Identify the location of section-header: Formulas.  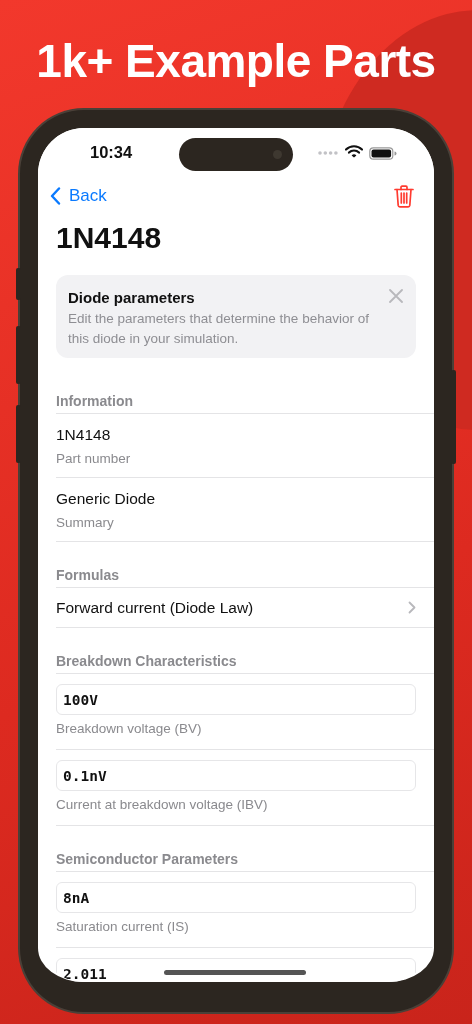
(87, 575).